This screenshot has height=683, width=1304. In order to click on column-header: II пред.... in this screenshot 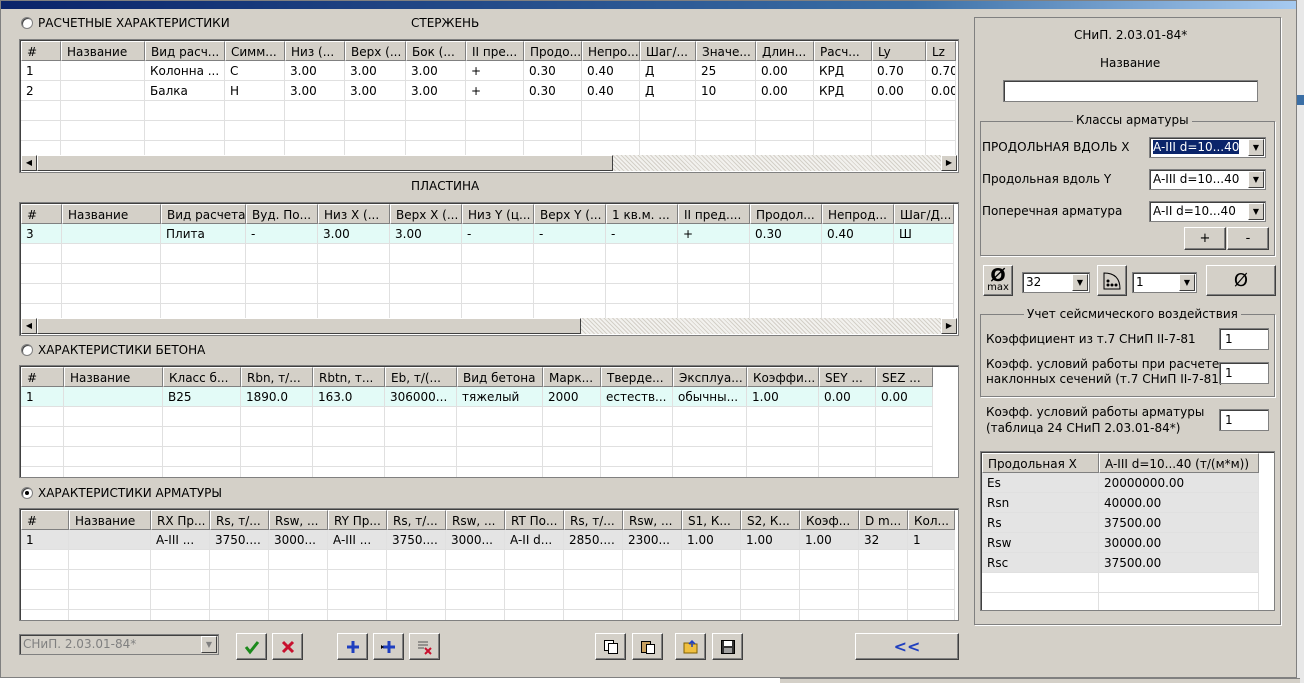, I will do `click(714, 214)`.